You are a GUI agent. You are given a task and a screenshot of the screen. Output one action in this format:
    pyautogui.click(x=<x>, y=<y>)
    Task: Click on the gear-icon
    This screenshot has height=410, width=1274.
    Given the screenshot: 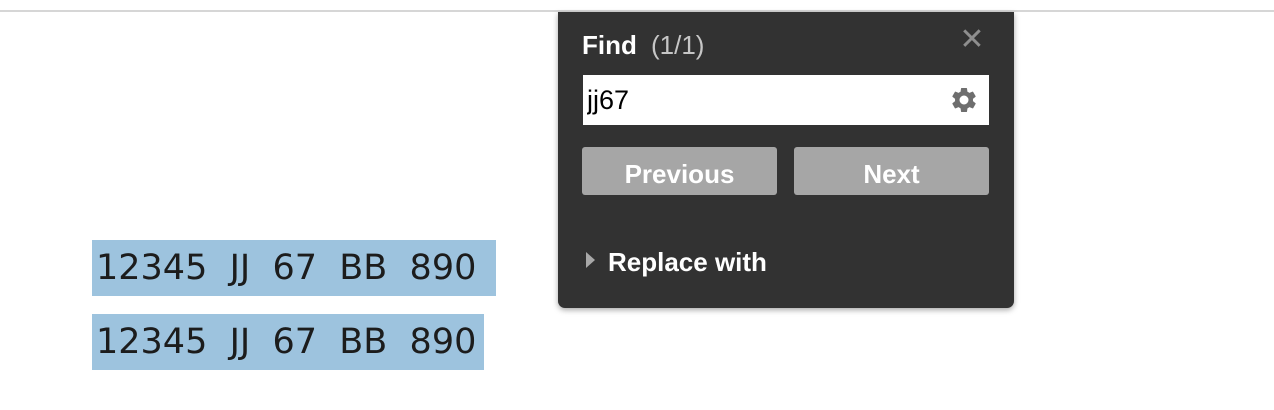 What is the action you would take?
    pyautogui.click(x=964, y=100)
    